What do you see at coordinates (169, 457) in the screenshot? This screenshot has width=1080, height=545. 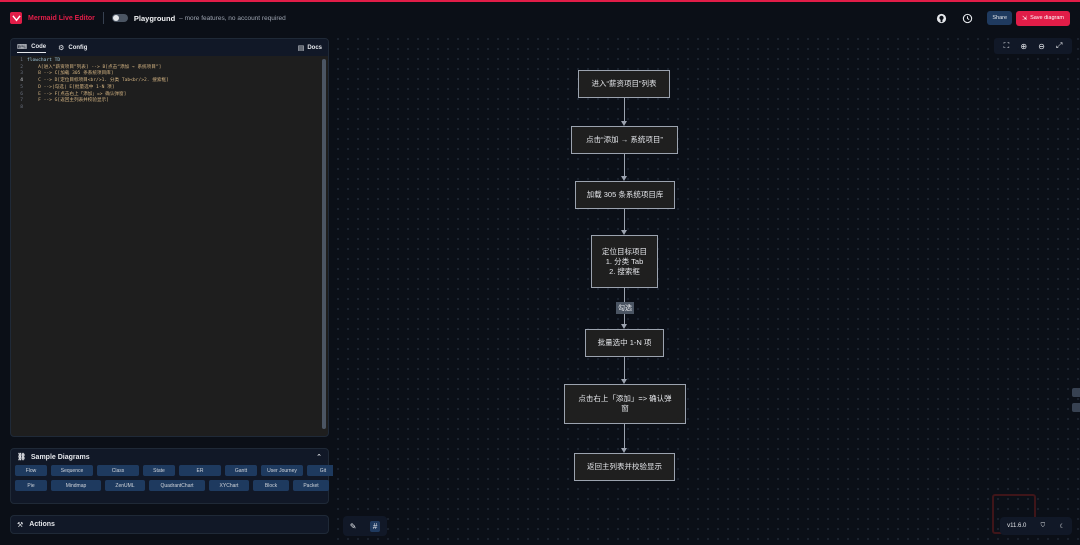 I see `sample-diagrams-header: ⛓ Sample Diagrams ⌃` at bounding box center [169, 457].